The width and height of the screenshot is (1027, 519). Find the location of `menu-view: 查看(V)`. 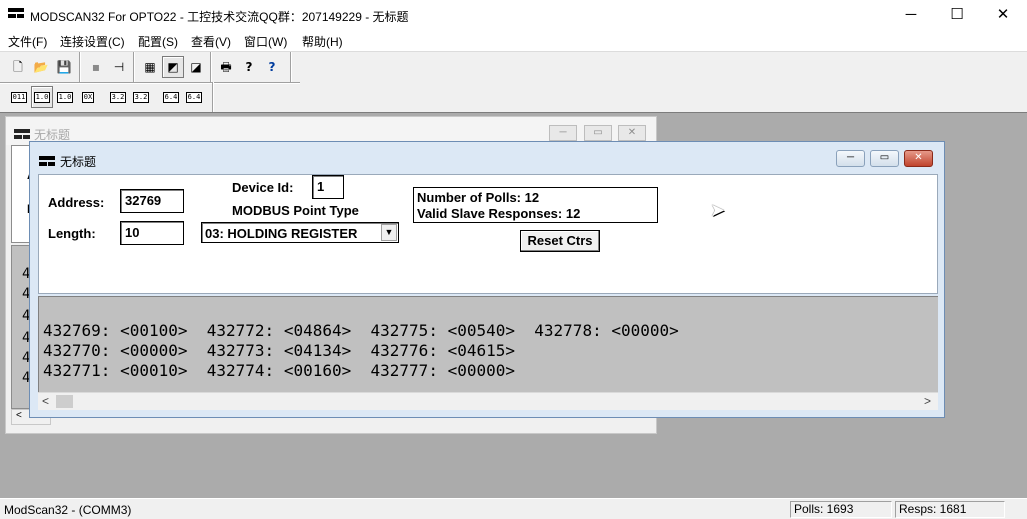

menu-view: 查看(V) is located at coordinates (211, 41).